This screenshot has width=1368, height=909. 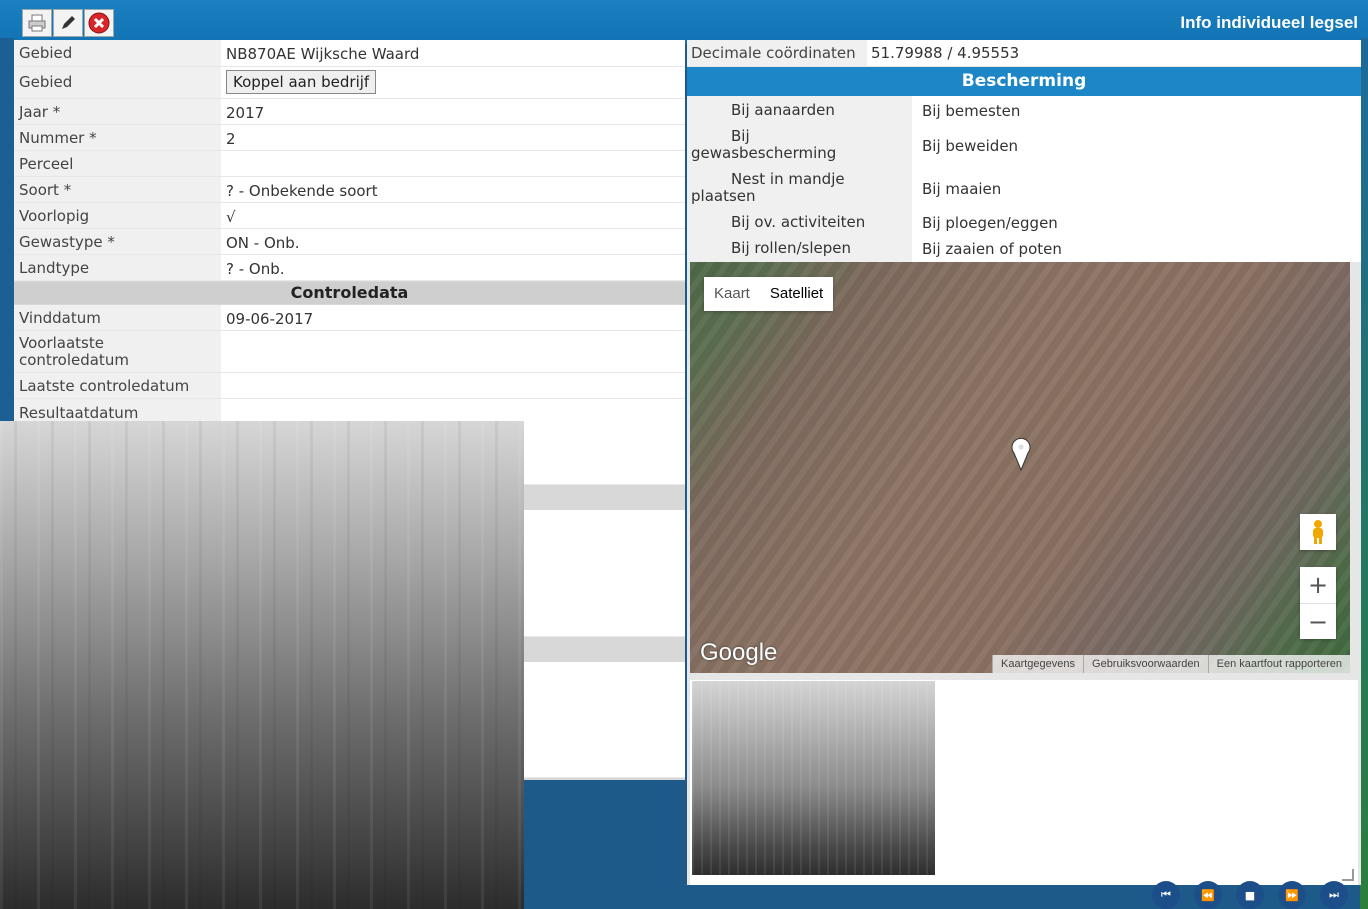 What do you see at coordinates (79, 413) in the screenshot?
I see `row-label: Resultaatdatum` at bounding box center [79, 413].